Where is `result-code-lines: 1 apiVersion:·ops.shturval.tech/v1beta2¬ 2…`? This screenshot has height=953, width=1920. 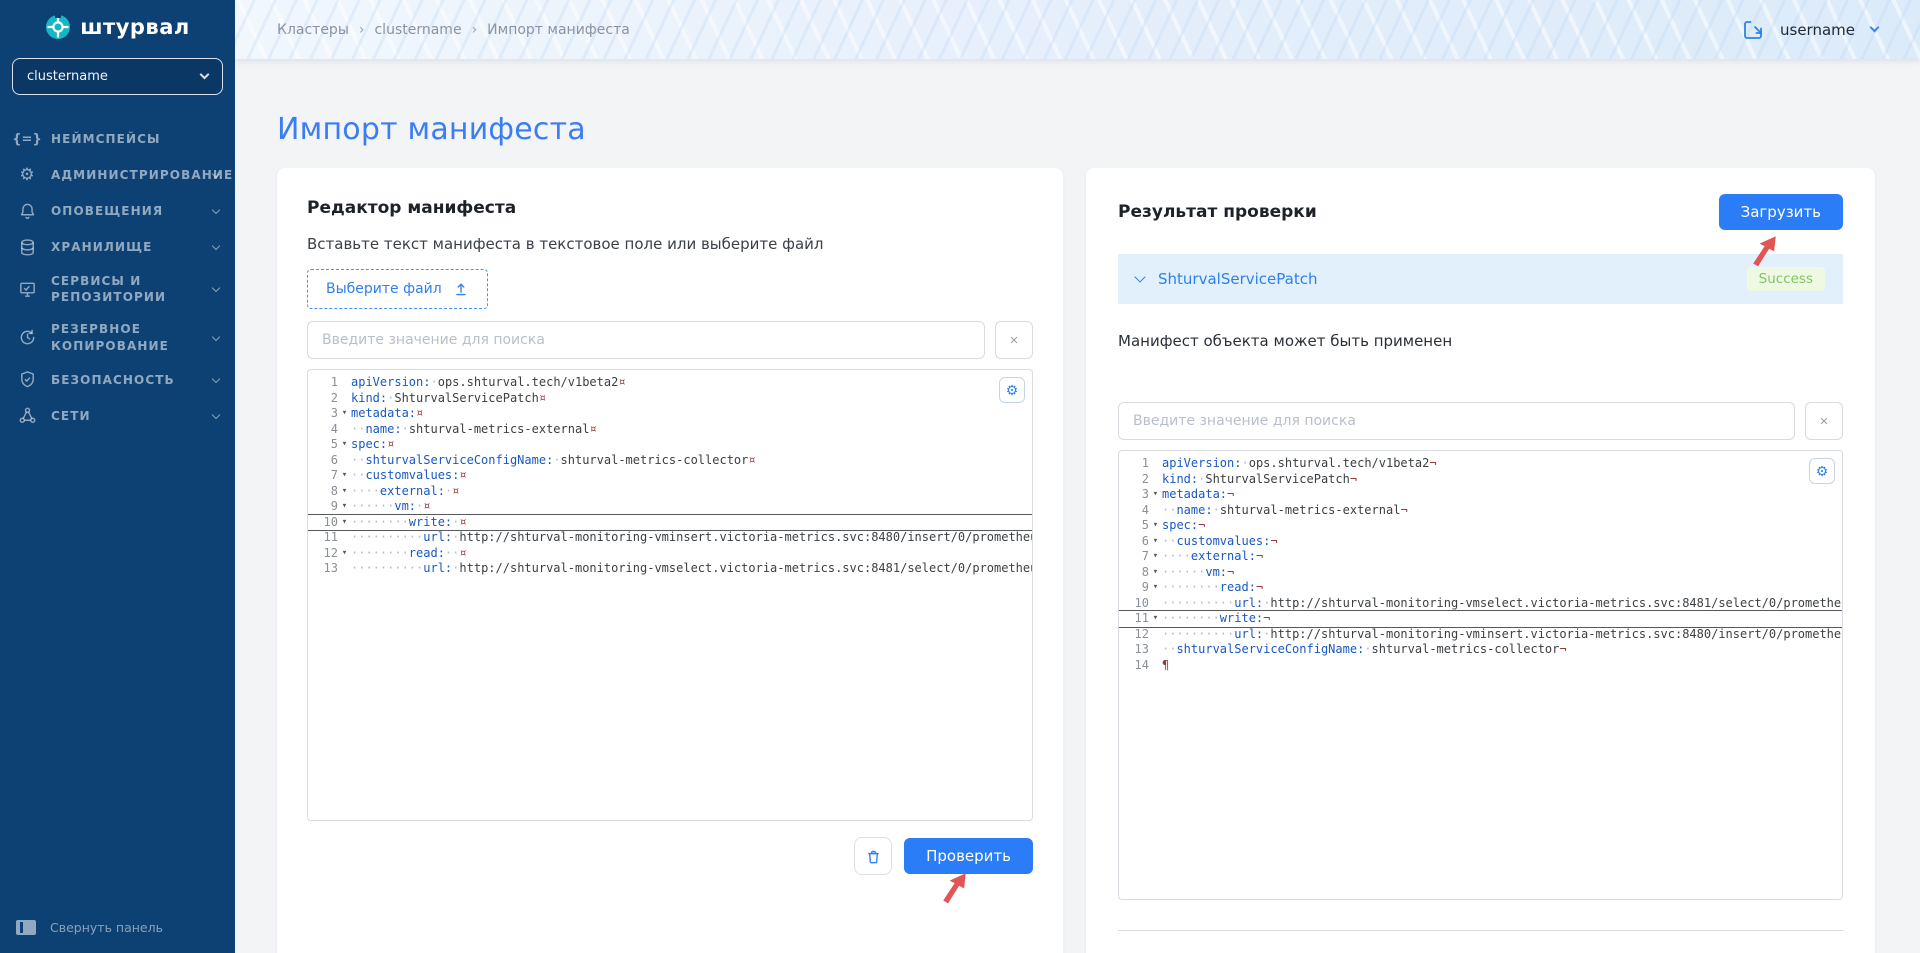
result-code-lines: 1 apiVersion:·ops.shturval.tech/v1beta2¬ 2… is located at coordinates (1480, 562).